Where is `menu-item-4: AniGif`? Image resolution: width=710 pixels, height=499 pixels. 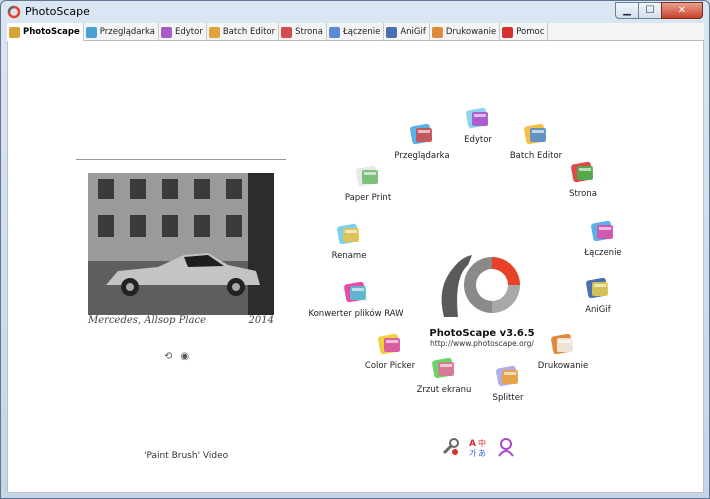 menu-item-4: AniGif is located at coordinates (598, 294).